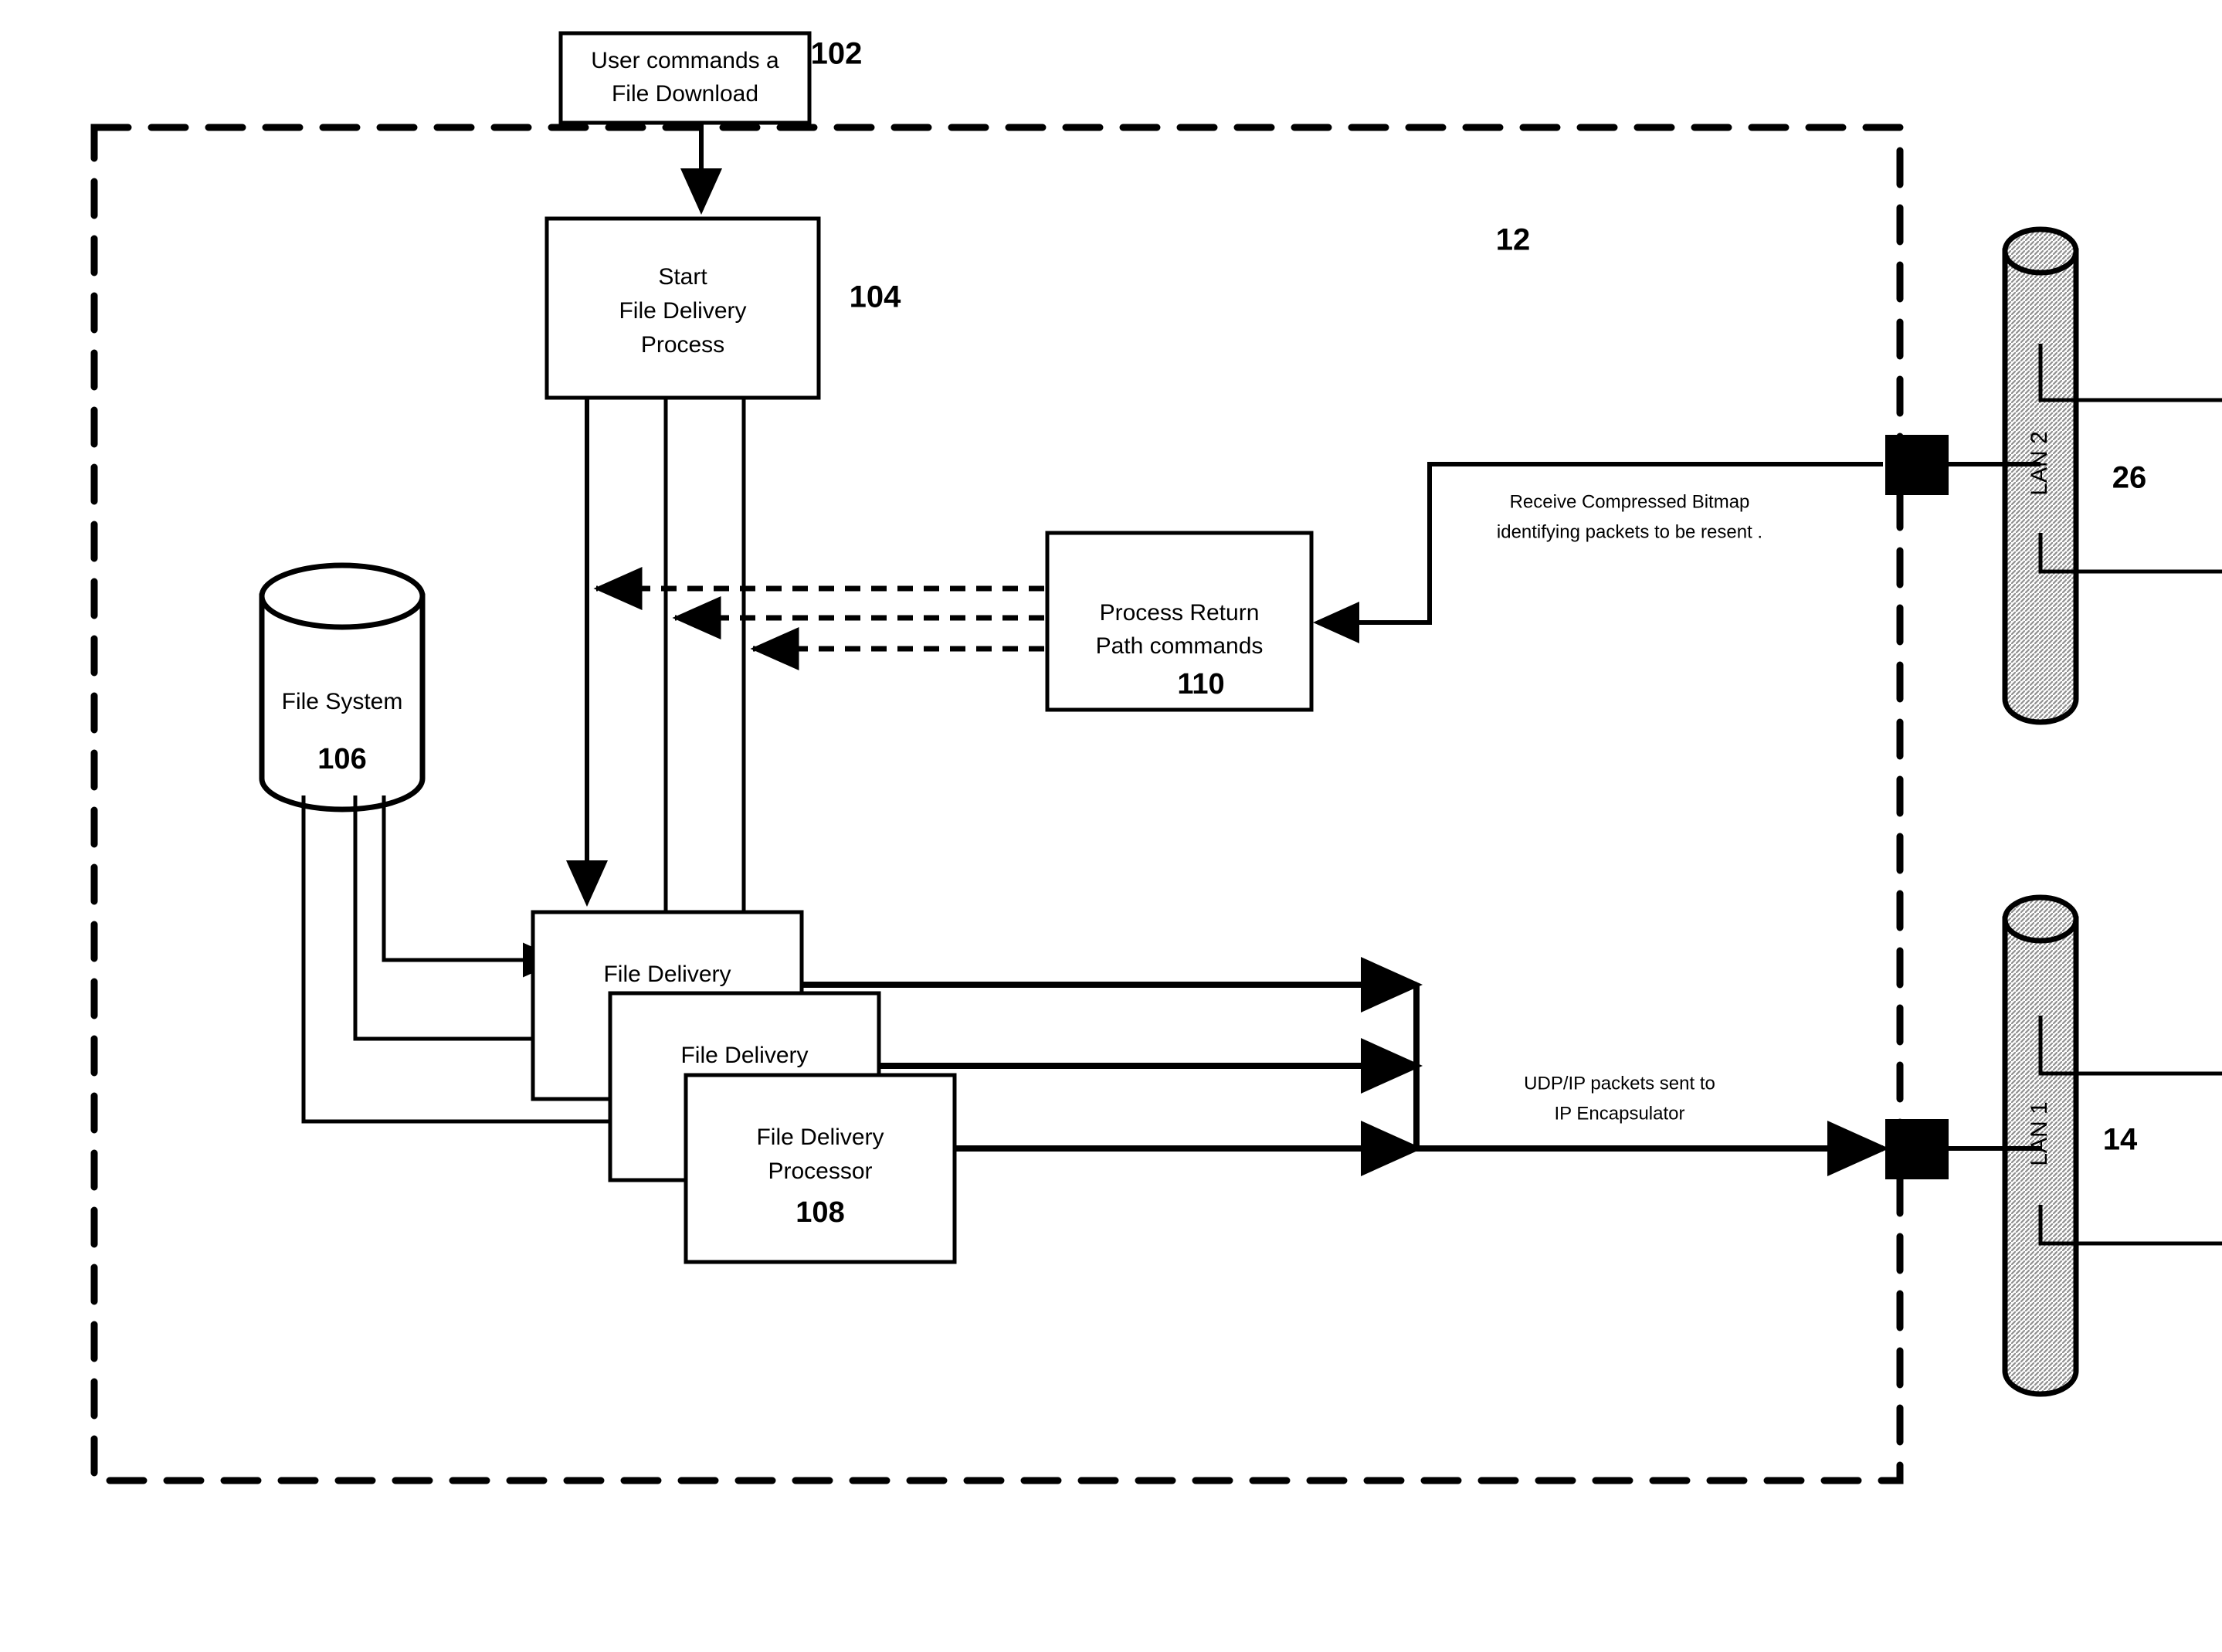 The width and height of the screenshot is (2222, 1652). Describe the element at coordinates (682, 311) in the screenshot. I see `start-process-line2: File Delivery` at that location.